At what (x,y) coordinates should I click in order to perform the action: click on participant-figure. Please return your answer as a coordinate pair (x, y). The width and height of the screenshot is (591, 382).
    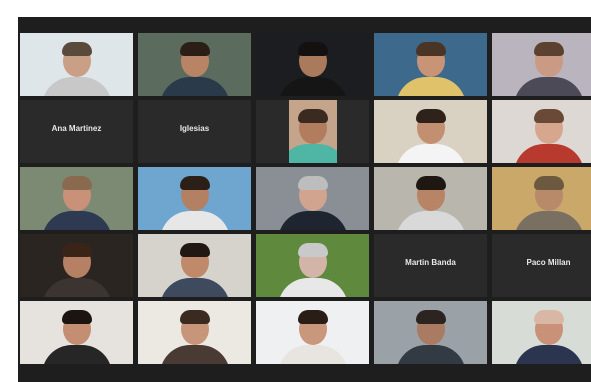
    Looking at the image, I should click on (313, 153).